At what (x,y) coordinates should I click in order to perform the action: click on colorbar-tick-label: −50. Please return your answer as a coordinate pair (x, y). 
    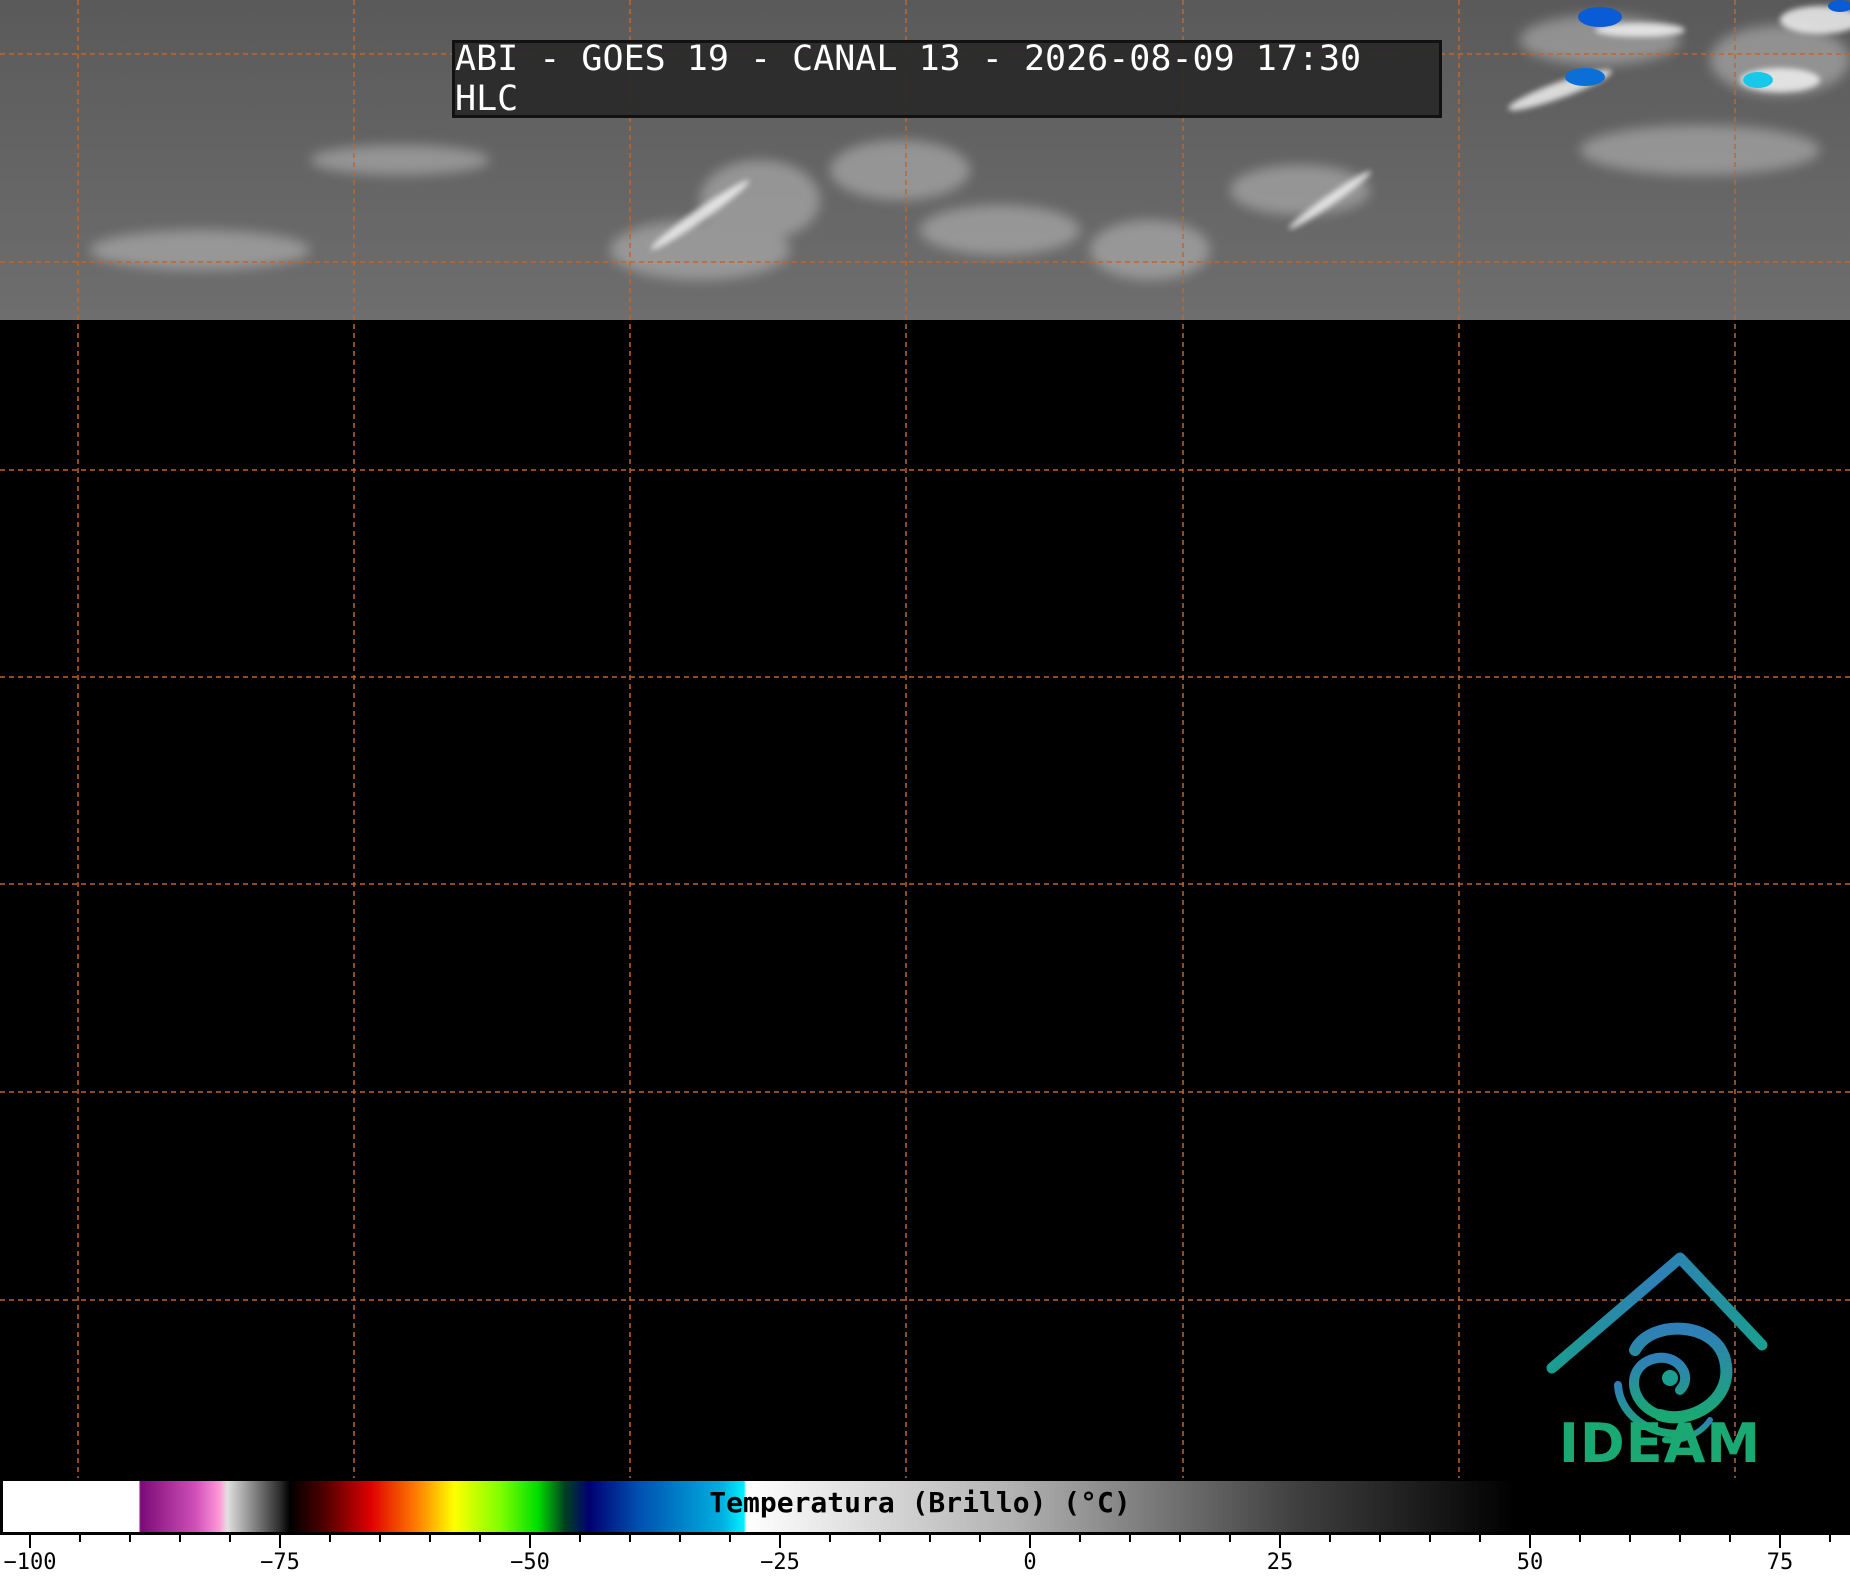
    Looking at the image, I should click on (530, 1562).